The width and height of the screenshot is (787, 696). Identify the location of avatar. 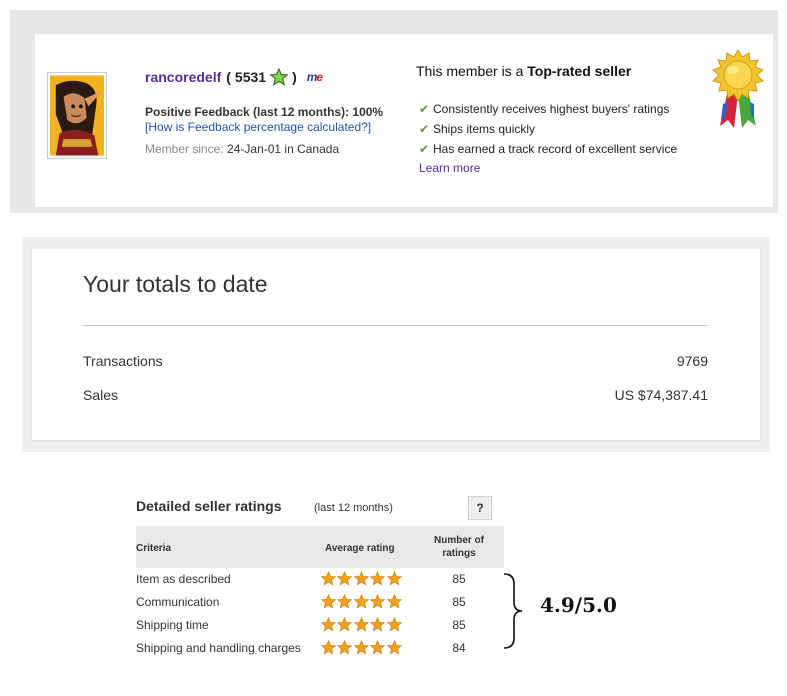
(77, 115).